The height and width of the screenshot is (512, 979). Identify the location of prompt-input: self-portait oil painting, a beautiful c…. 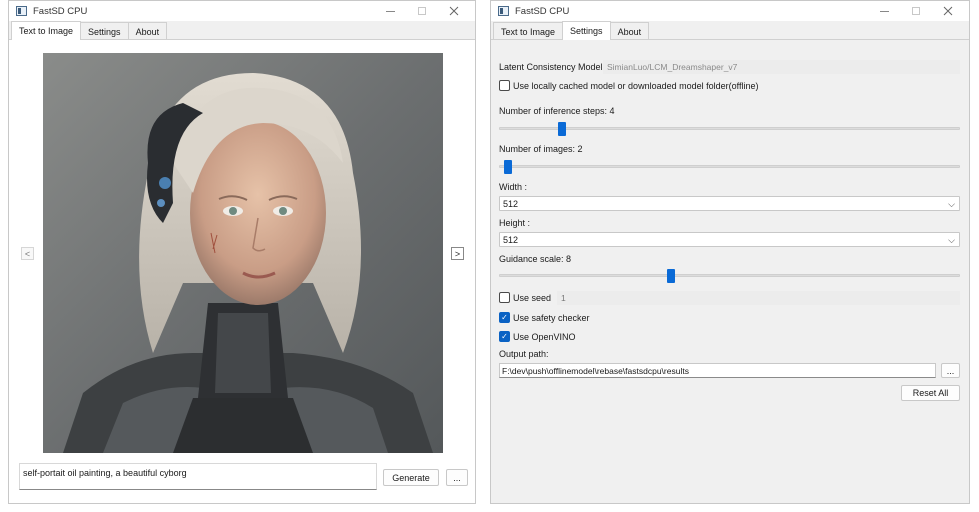
(198, 476).